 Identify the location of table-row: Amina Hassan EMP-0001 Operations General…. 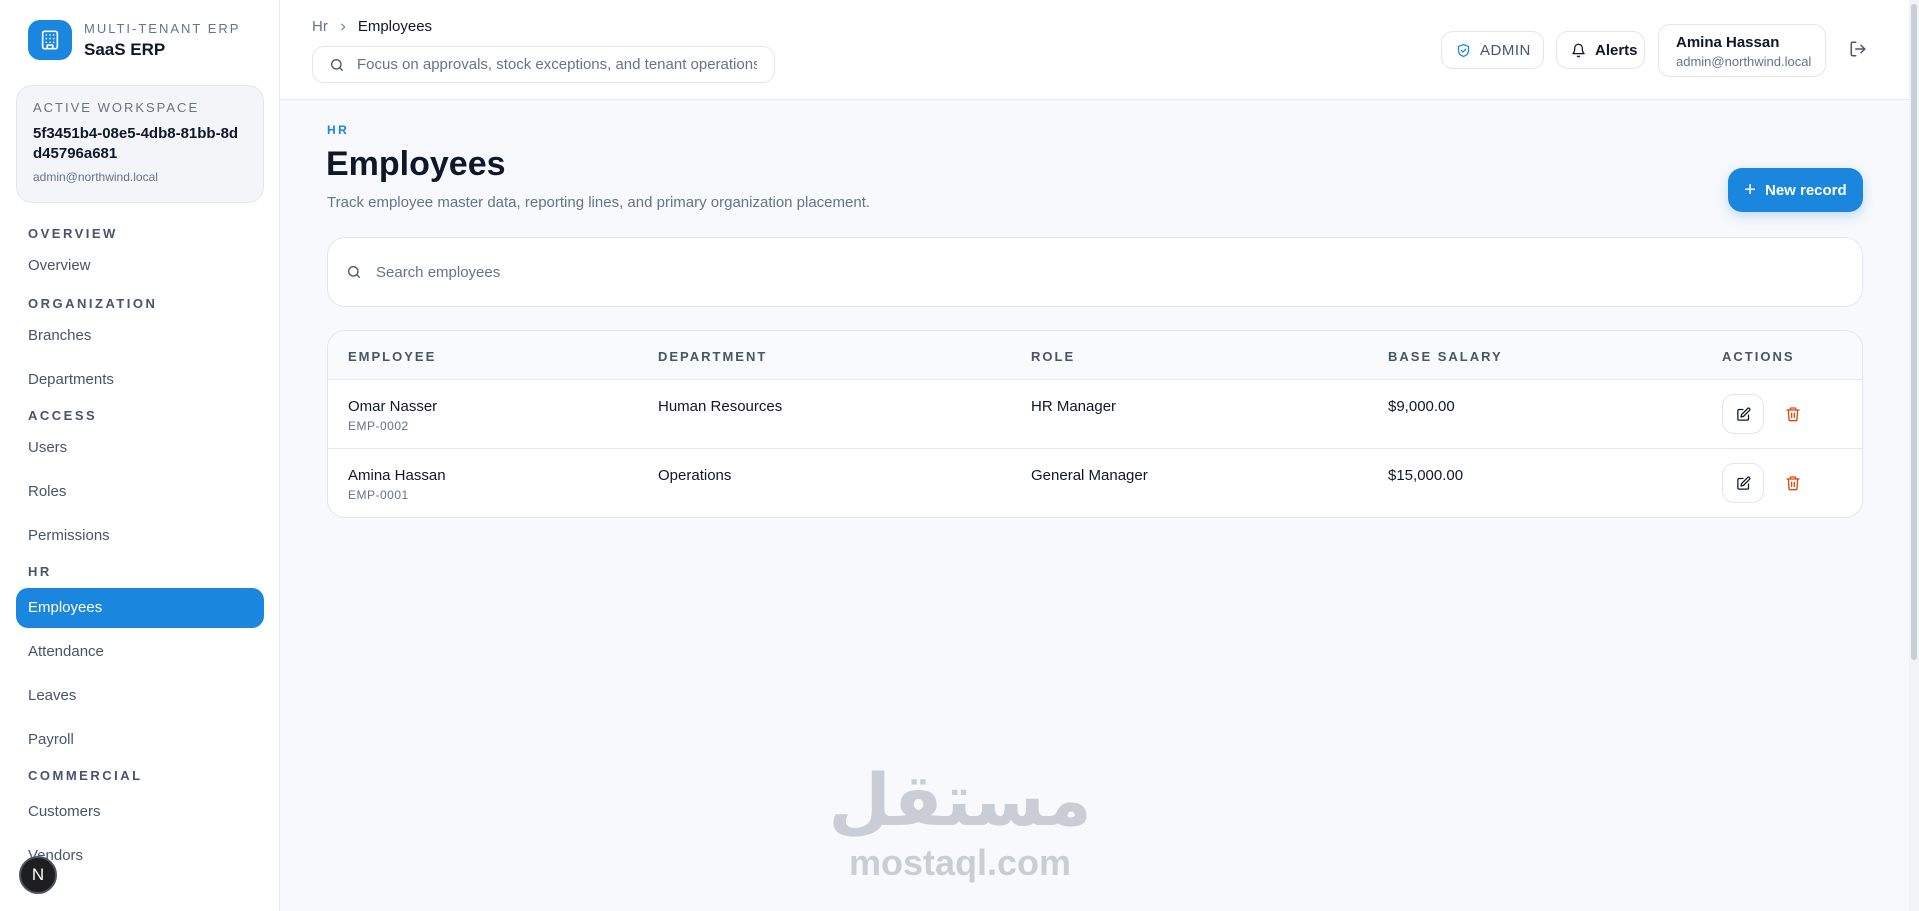
(1095, 483).